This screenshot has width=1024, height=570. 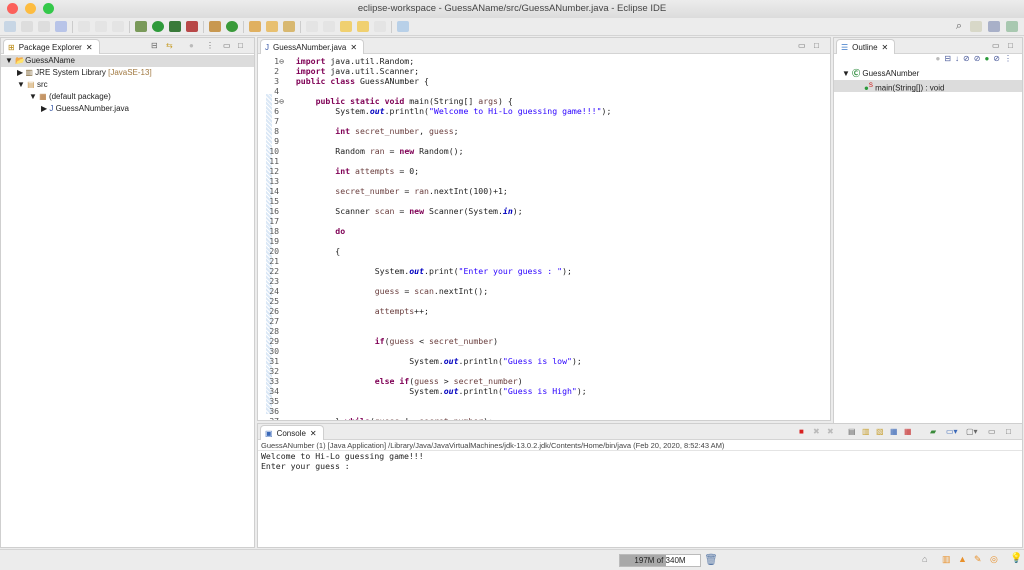 What do you see at coordinates (952, 431) in the screenshot?
I see `display-console-icon: ▭▾` at bounding box center [952, 431].